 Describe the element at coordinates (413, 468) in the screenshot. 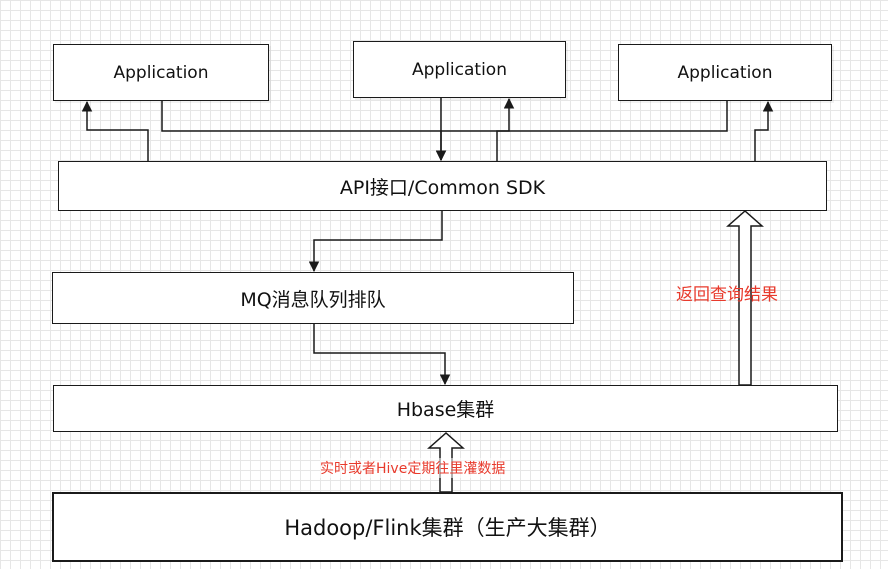

I see `data-feed-label: 实时或者Hive定期往里灌数据` at that location.